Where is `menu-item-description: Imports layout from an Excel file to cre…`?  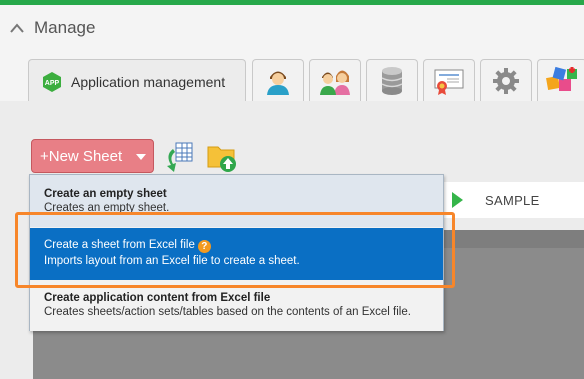 menu-item-description: Imports layout from an Excel file to cre… is located at coordinates (172, 261).